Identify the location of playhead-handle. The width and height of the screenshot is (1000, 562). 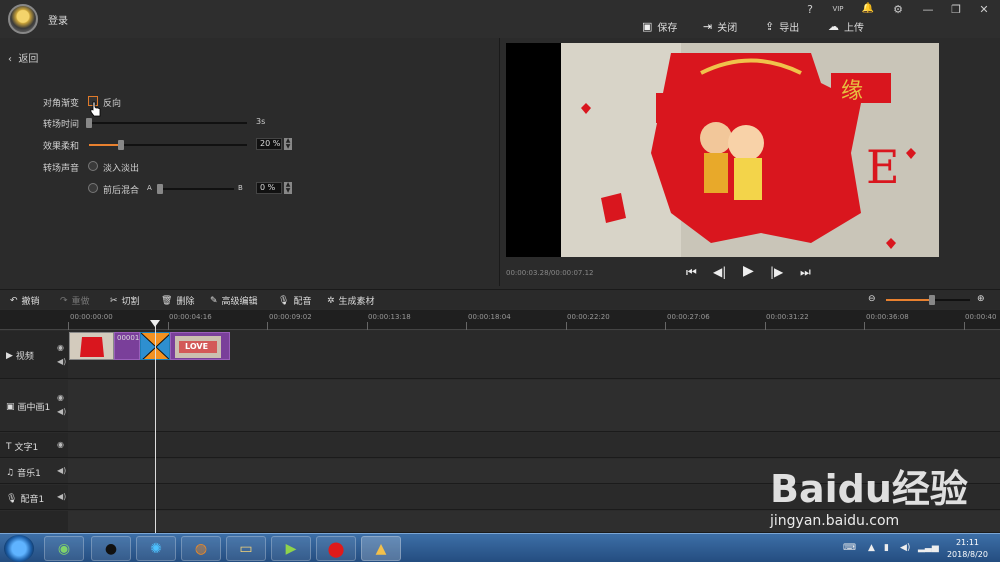
(155, 323).